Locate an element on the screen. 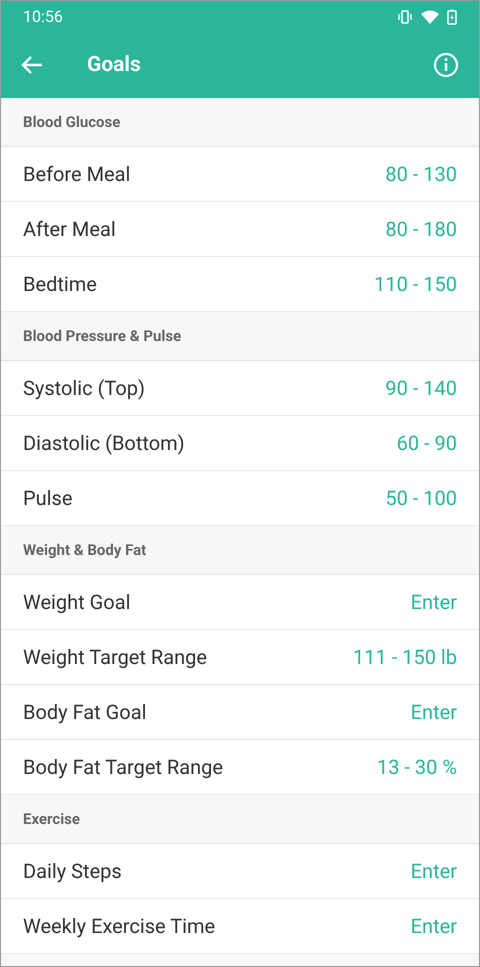 This screenshot has width=480, height=967. goal-row: Body Fat Target Range 13 - 30 % is located at coordinates (240, 767).